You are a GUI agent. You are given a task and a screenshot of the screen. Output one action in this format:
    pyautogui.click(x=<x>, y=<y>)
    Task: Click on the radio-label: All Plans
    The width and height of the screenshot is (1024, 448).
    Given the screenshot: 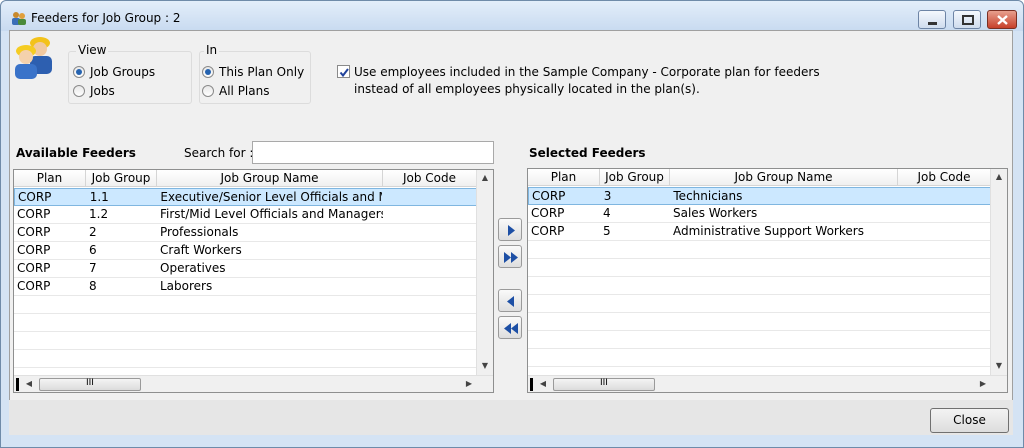 What is the action you would take?
    pyautogui.click(x=244, y=91)
    